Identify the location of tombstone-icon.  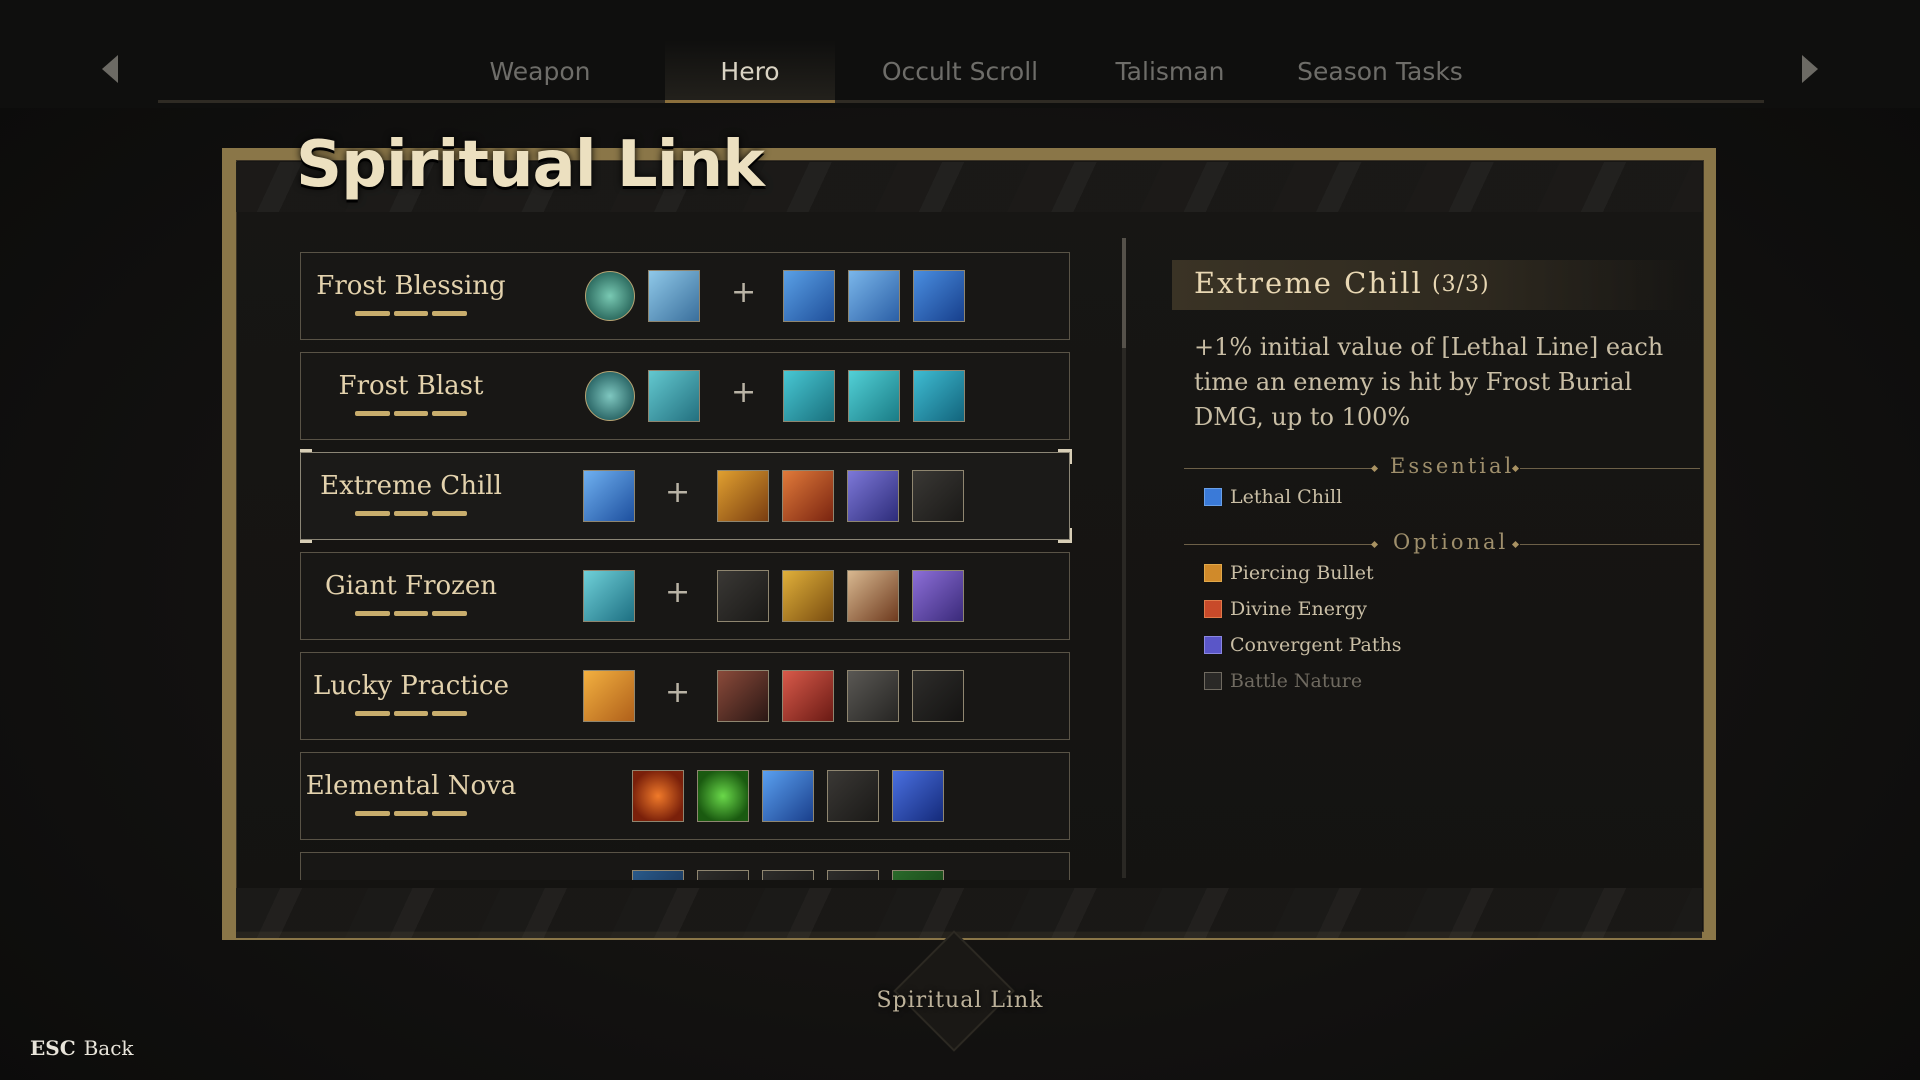
(743, 596).